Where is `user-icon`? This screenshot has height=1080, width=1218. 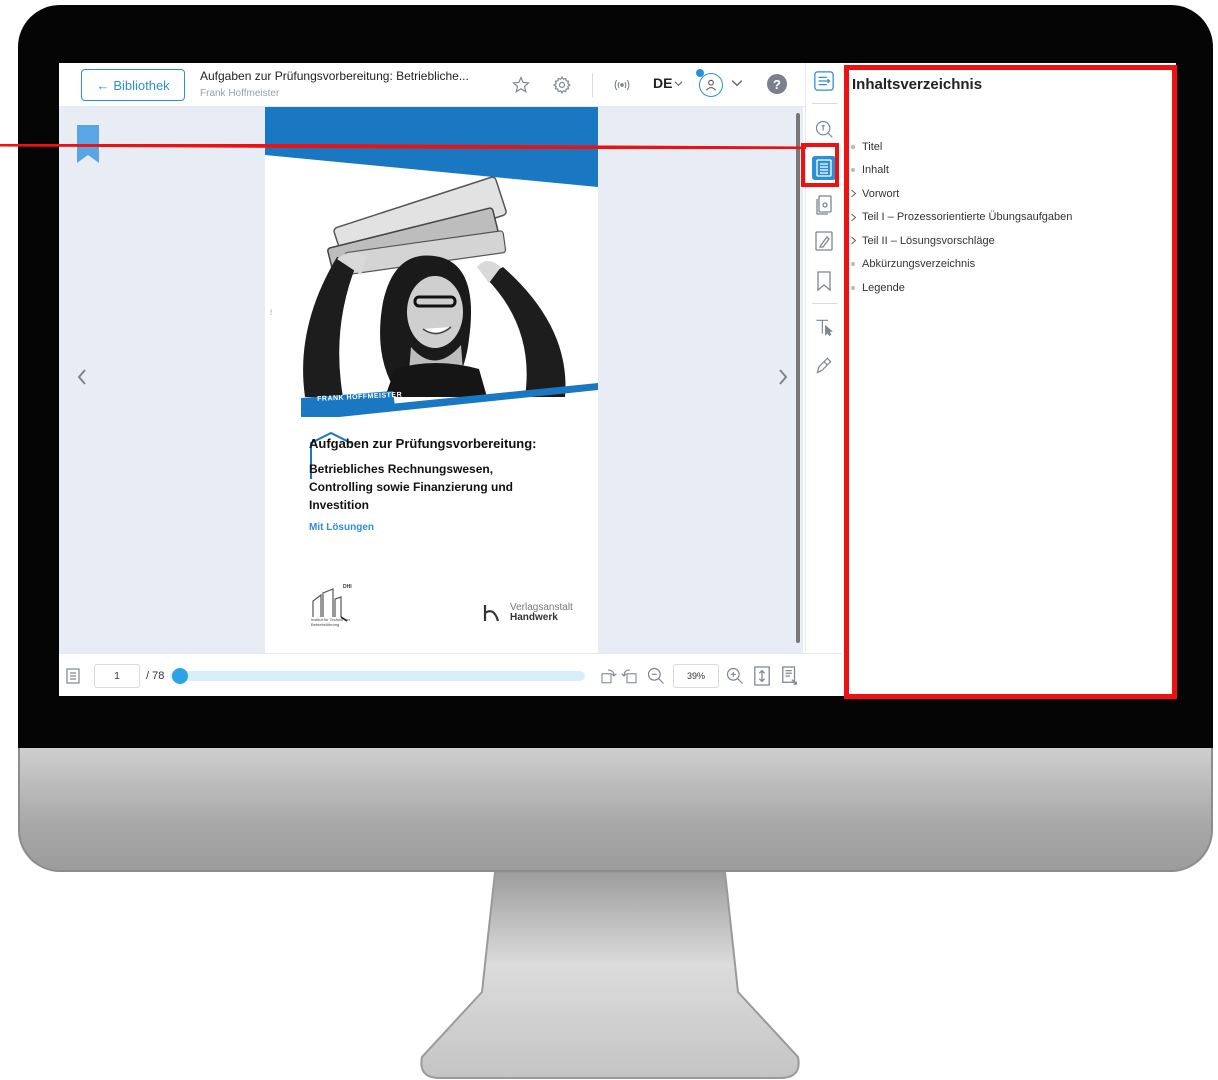 user-icon is located at coordinates (711, 85).